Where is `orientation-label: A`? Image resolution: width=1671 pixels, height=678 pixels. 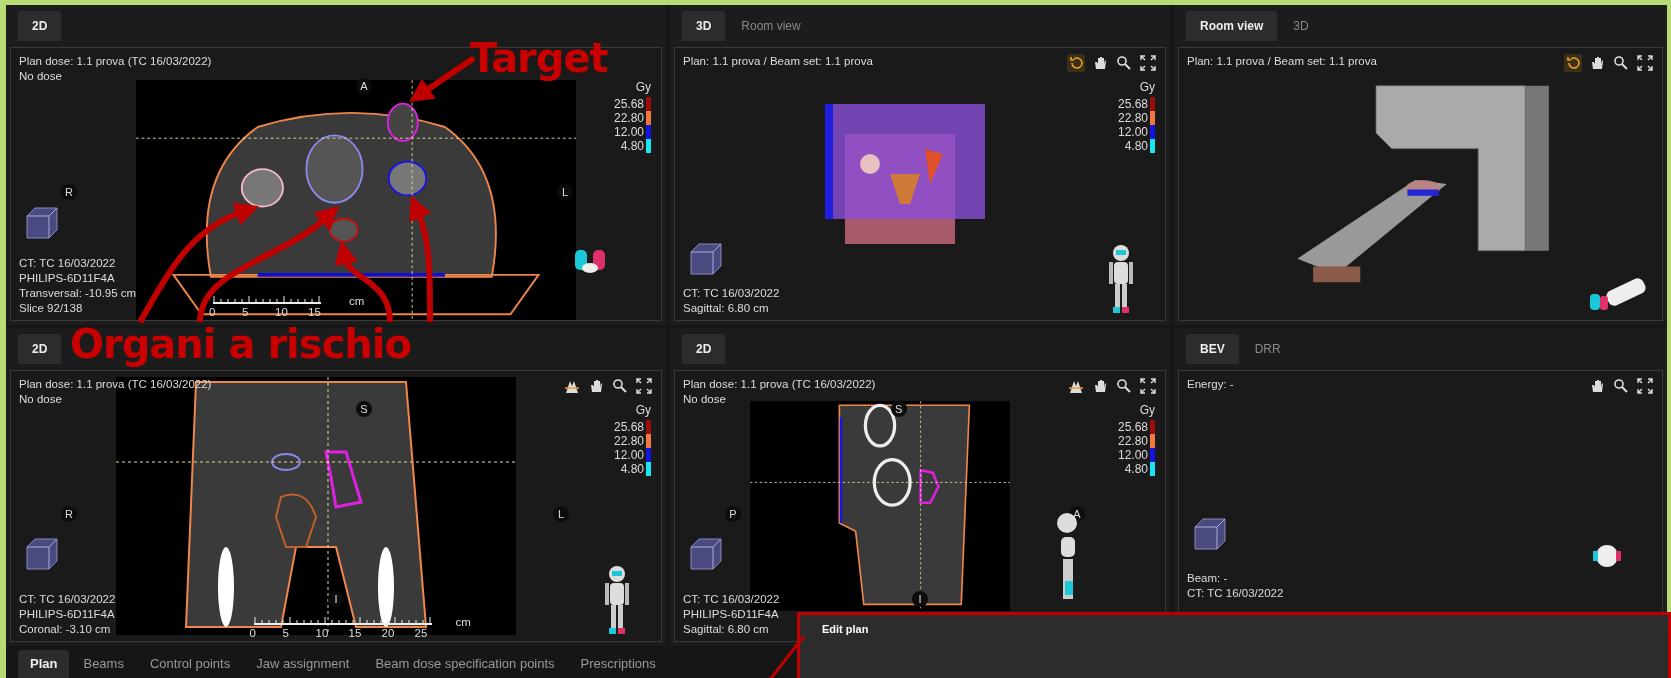 orientation-label: A is located at coordinates (364, 86).